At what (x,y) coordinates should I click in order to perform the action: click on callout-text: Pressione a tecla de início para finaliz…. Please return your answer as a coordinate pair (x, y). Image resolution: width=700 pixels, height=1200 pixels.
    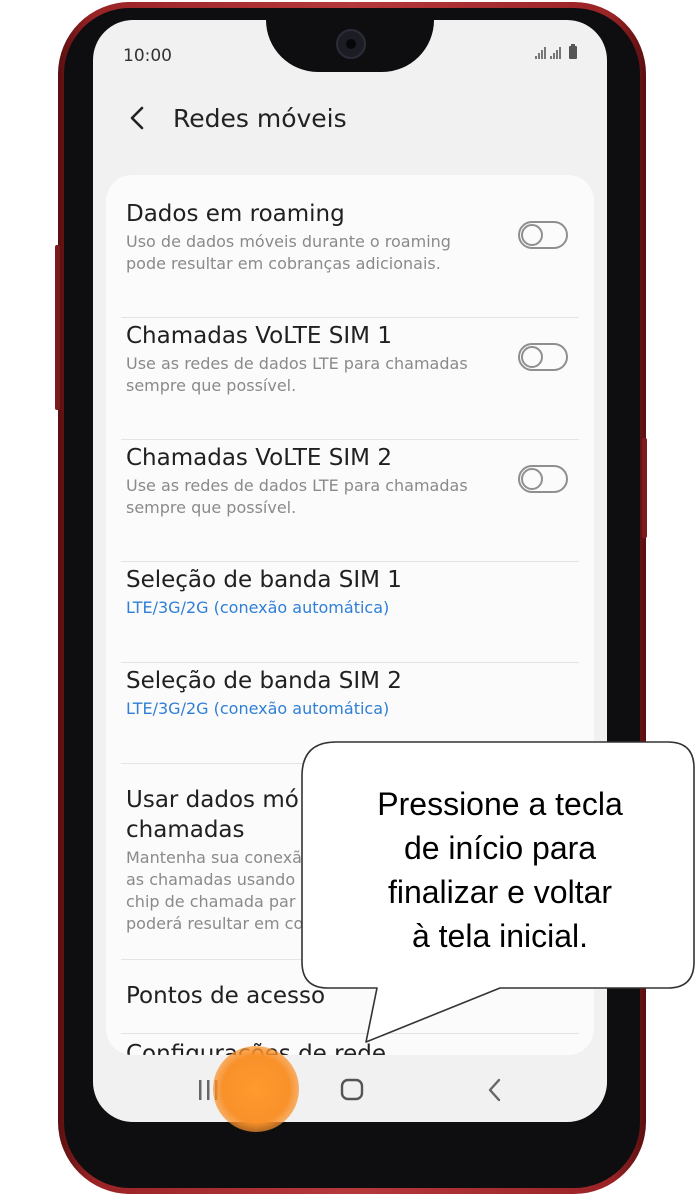
    Looking at the image, I should click on (500, 870).